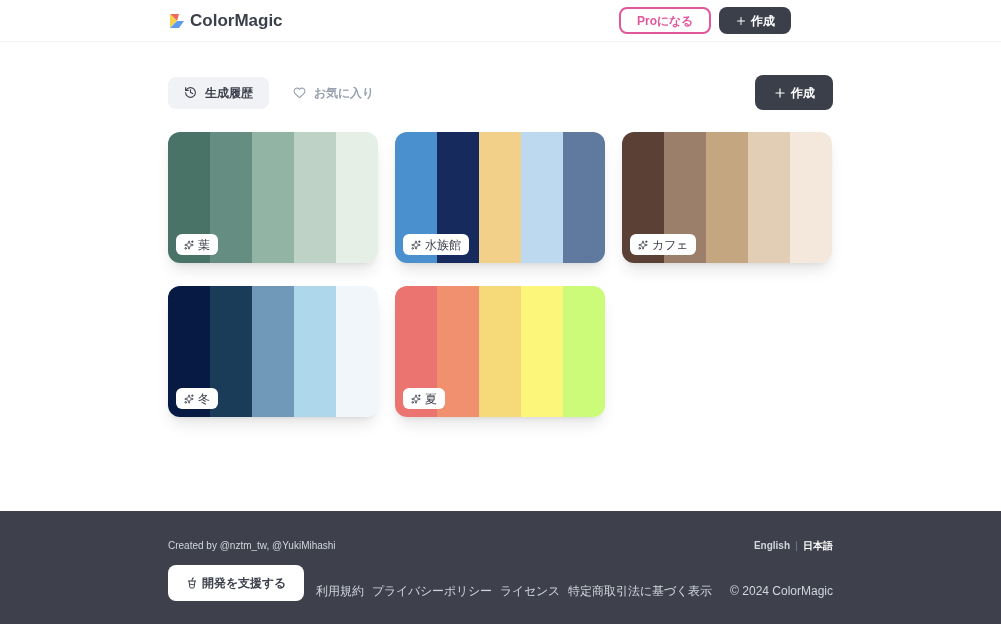 The image size is (1001, 624). I want to click on copyright-text: © 2024 ColorMagic, so click(781, 591).